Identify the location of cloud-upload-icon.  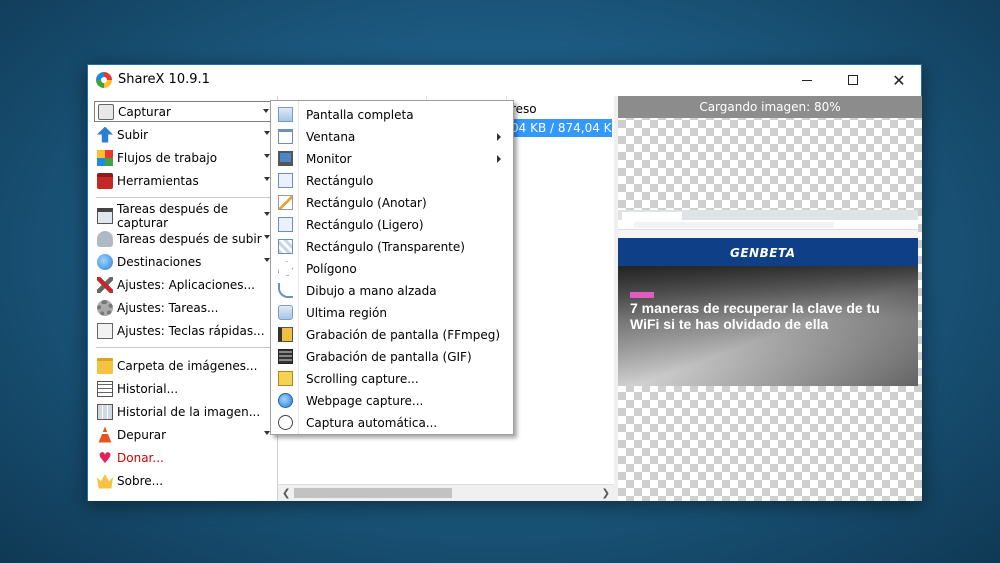
(105, 238).